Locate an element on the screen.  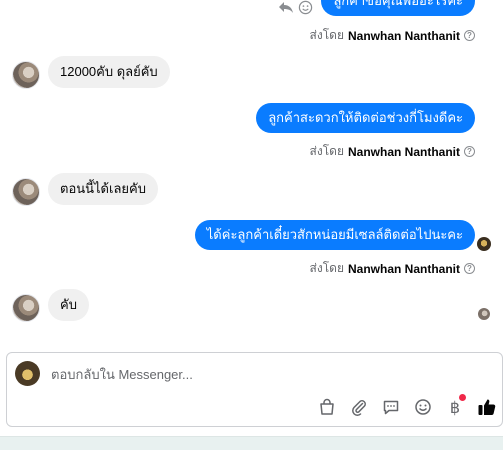
notification-dot is located at coordinates (462, 397).